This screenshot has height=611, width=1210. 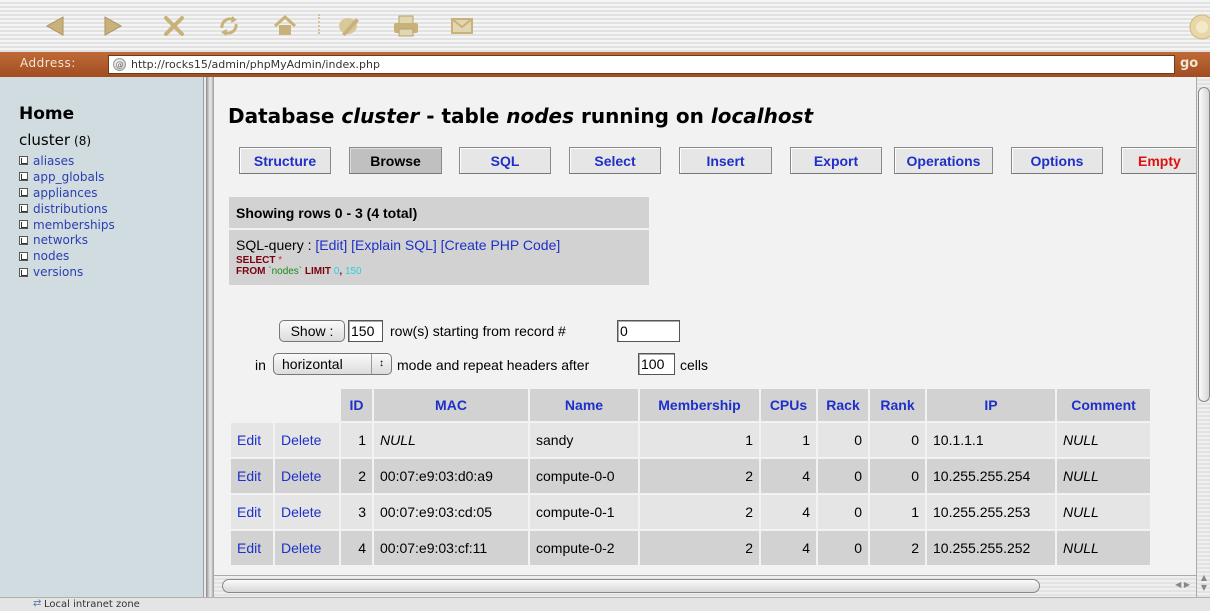 What do you see at coordinates (381, 364) in the screenshot?
I see `select-arrows-icon: ↕` at bounding box center [381, 364].